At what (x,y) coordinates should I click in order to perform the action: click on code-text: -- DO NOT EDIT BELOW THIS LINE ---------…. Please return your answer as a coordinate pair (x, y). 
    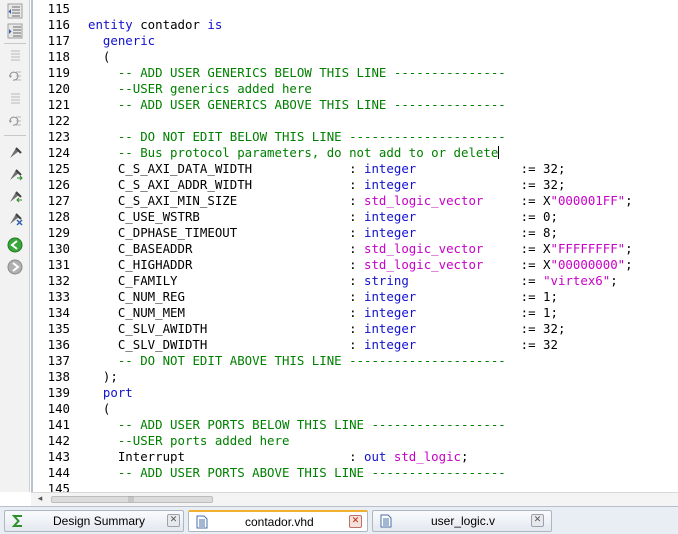
    Looking at the image, I should click on (297, 137).